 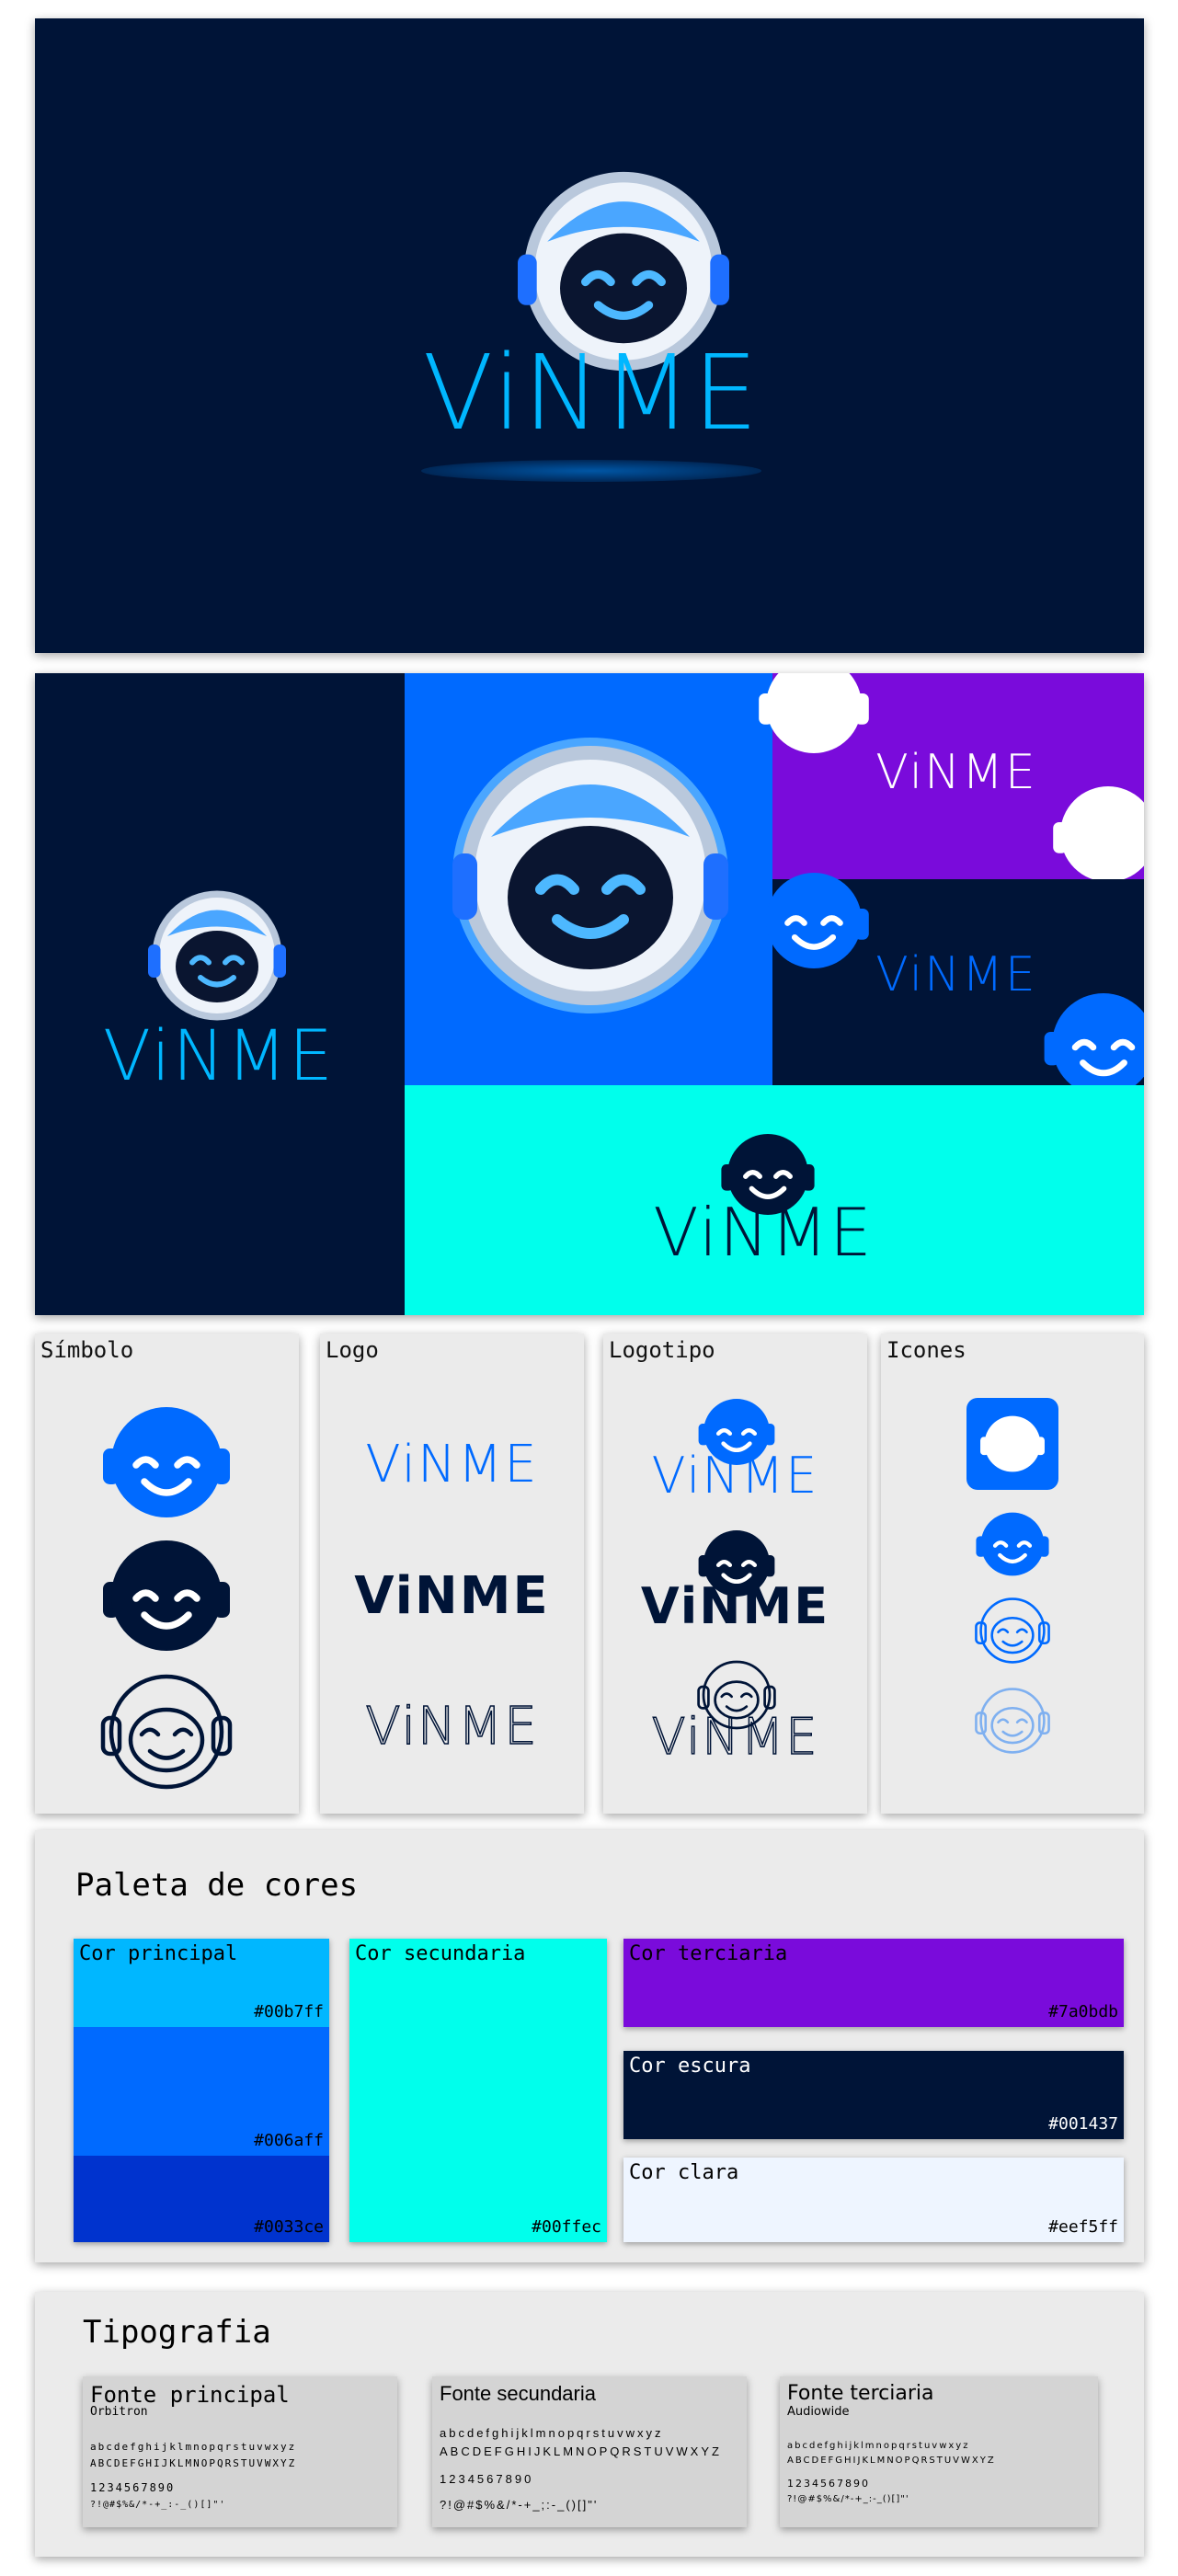 What do you see at coordinates (166, 1732) in the screenshot?
I see `robot-face-outline-icon` at bounding box center [166, 1732].